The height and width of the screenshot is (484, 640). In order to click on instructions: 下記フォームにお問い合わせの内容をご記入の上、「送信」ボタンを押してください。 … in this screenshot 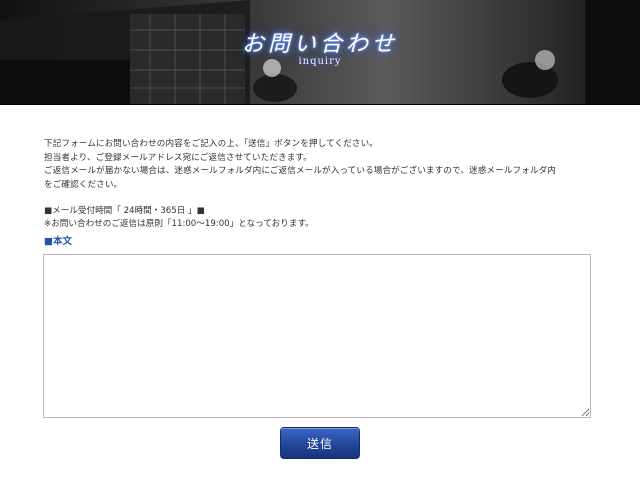, I will do `click(320, 165)`.